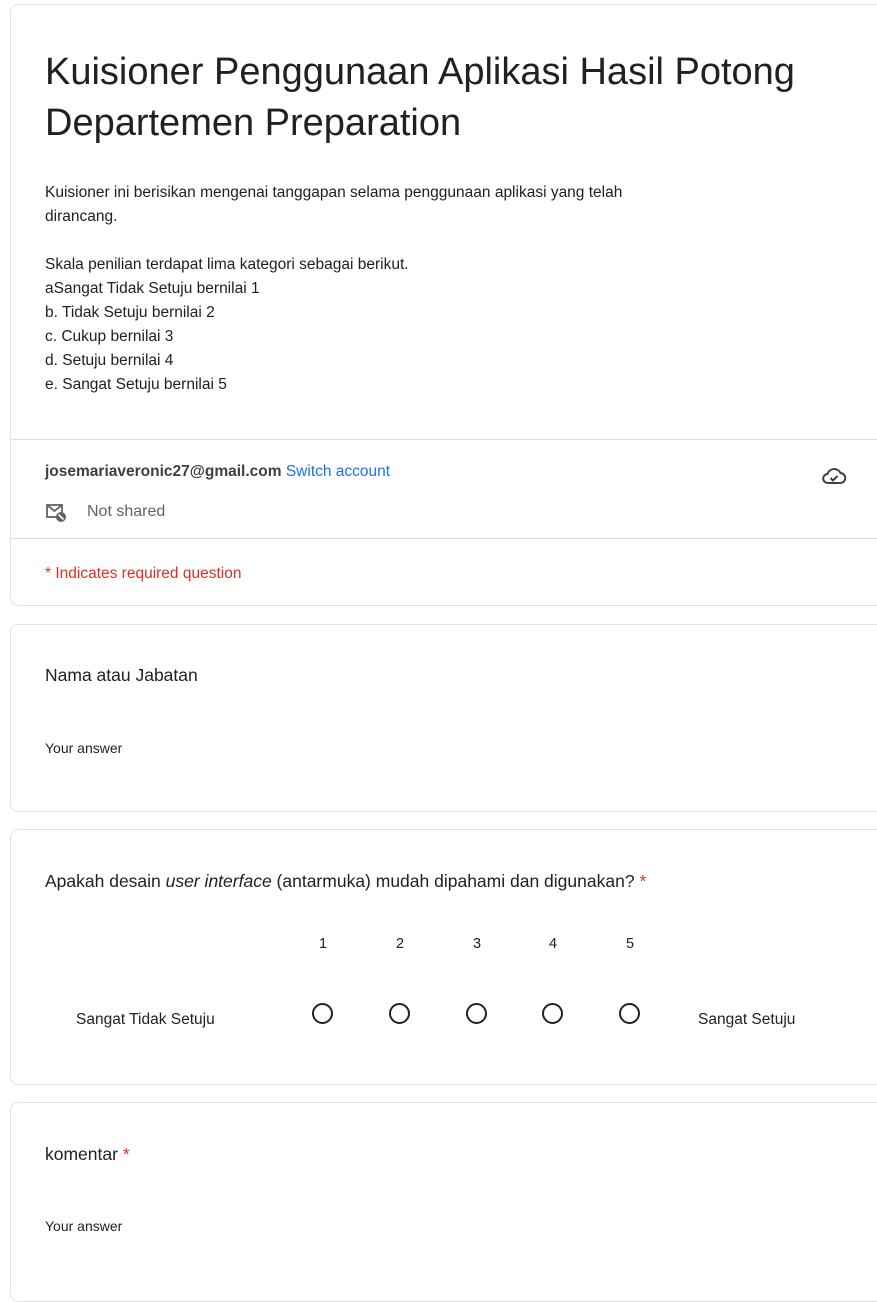 The image size is (877, 1302). Describe the element at coordinates (834, 476) in the screenshot. I see `cloud-check-icon` at that location.